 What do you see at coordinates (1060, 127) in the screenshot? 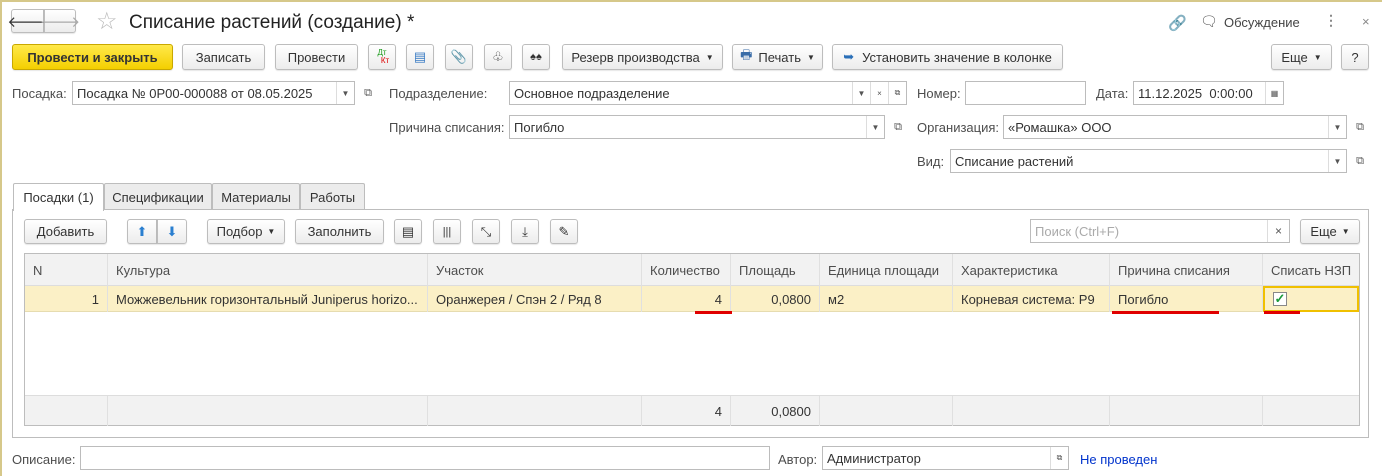
I see `org-value: «Ромашка» ООО` at bounding box center [1060, 127].